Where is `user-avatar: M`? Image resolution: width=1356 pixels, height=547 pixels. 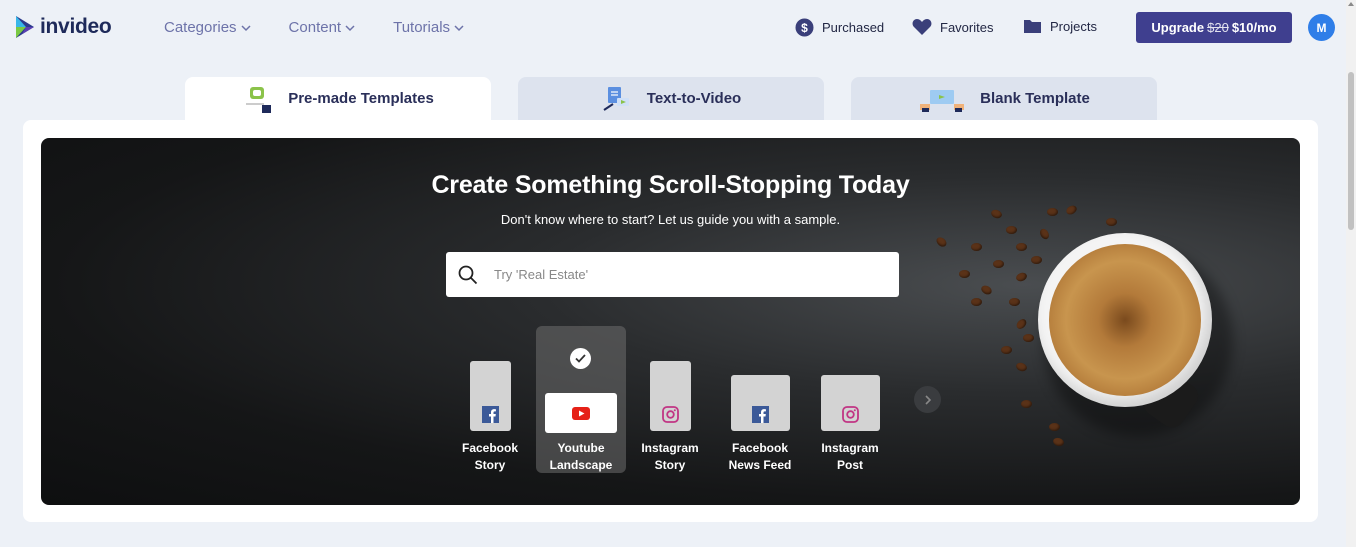 user-avatar: M is located at coordinates (1321, 27).